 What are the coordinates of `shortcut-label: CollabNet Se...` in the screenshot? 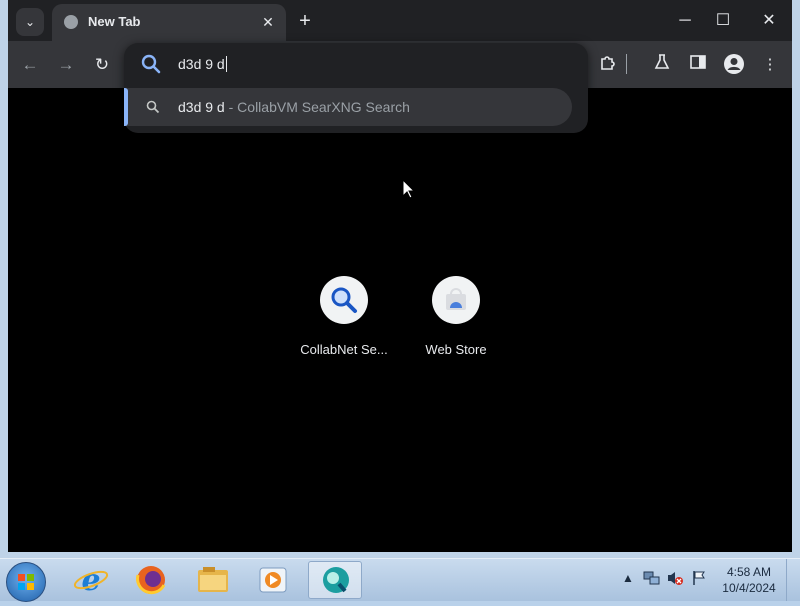 It's located at (344, 349).